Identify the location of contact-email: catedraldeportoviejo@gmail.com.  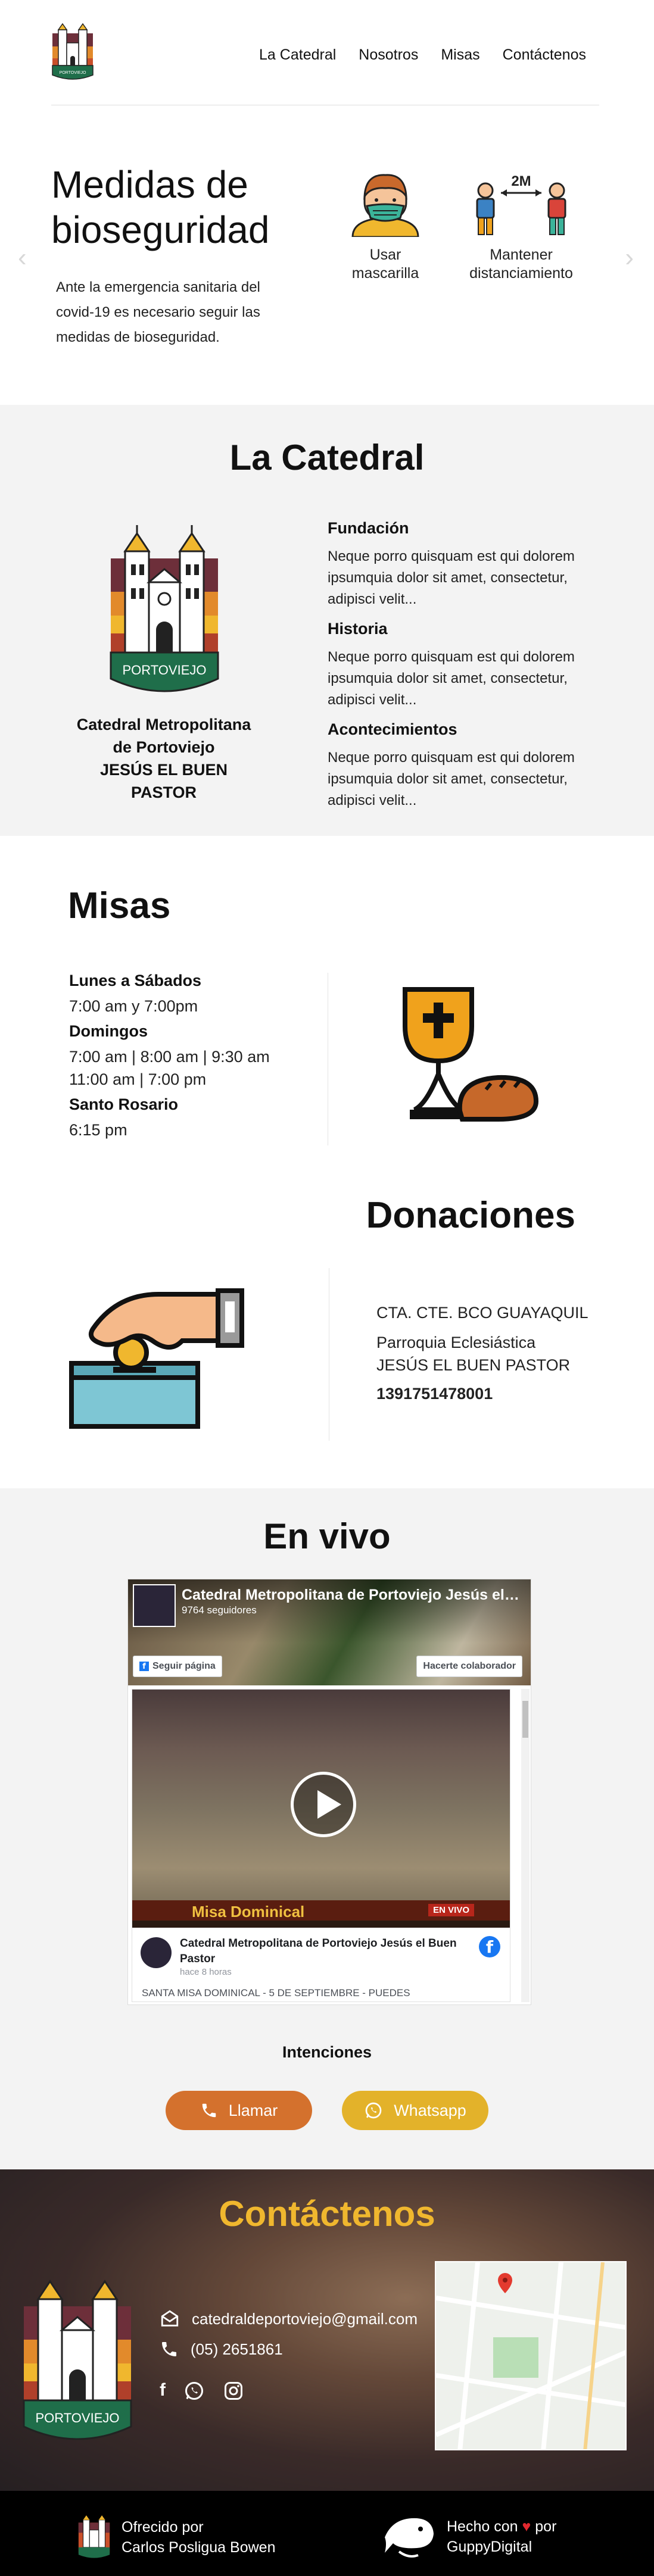
(289, 2319).